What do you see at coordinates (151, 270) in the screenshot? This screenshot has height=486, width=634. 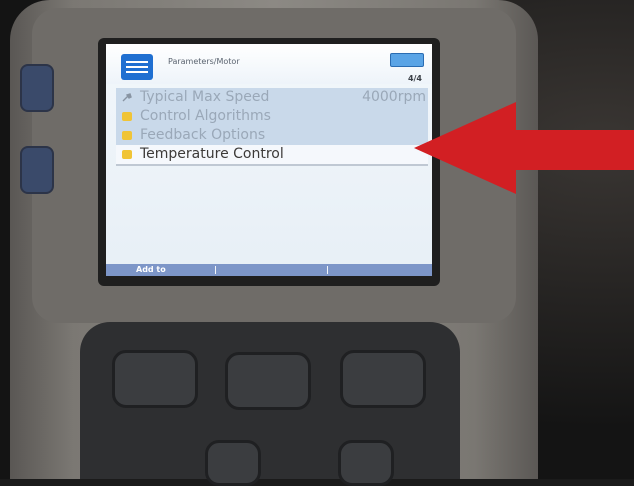 I see `softkey-add-to: Add to` at bounding box center [151, 270].